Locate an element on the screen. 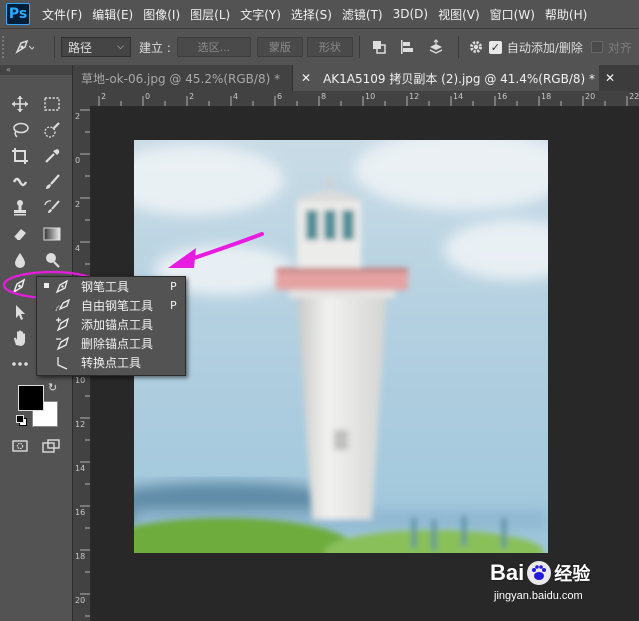 This screenshot has width=639, height=621. flyout-item-label: 自由钢笔工具 is located at coordinates (117, 306).